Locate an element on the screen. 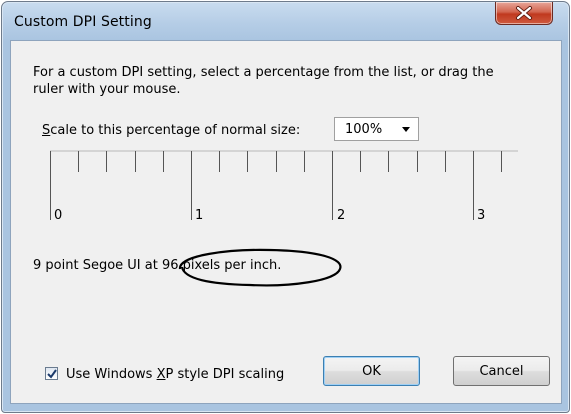  cancel-button: Cancel is located at coordinates (501, 371).